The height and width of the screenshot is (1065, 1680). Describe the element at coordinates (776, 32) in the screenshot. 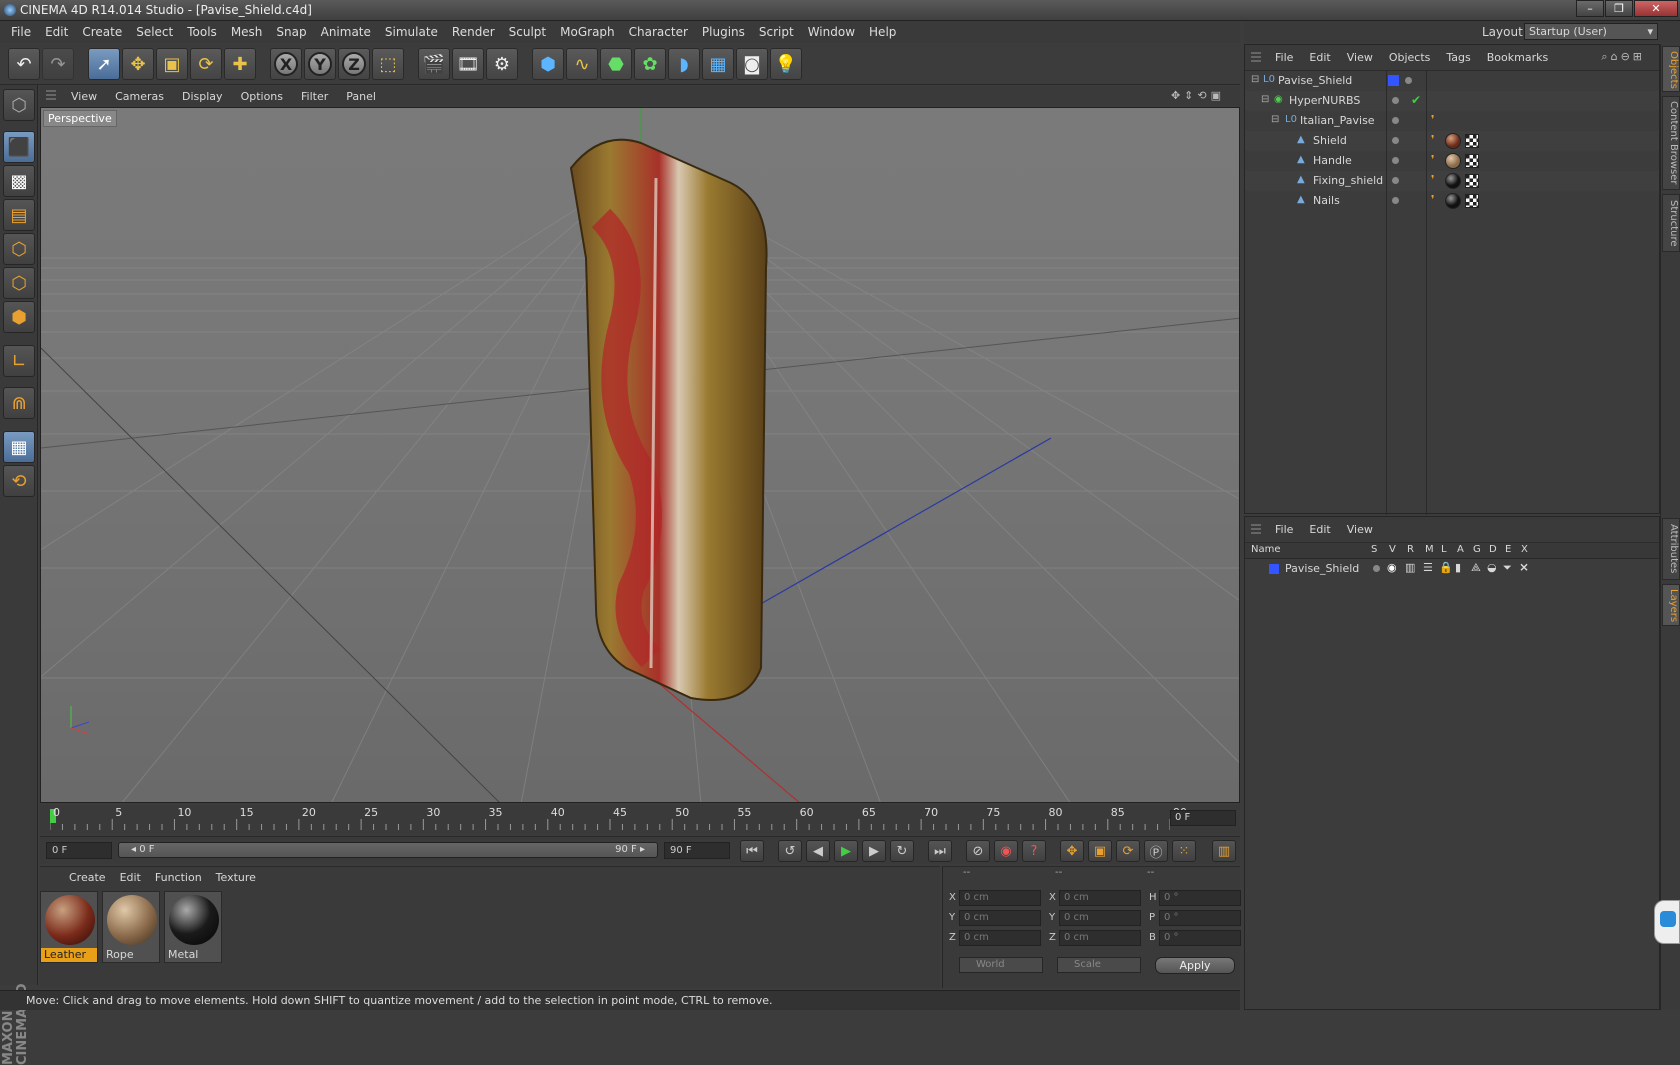

I see `menu-script: Script` at that location.